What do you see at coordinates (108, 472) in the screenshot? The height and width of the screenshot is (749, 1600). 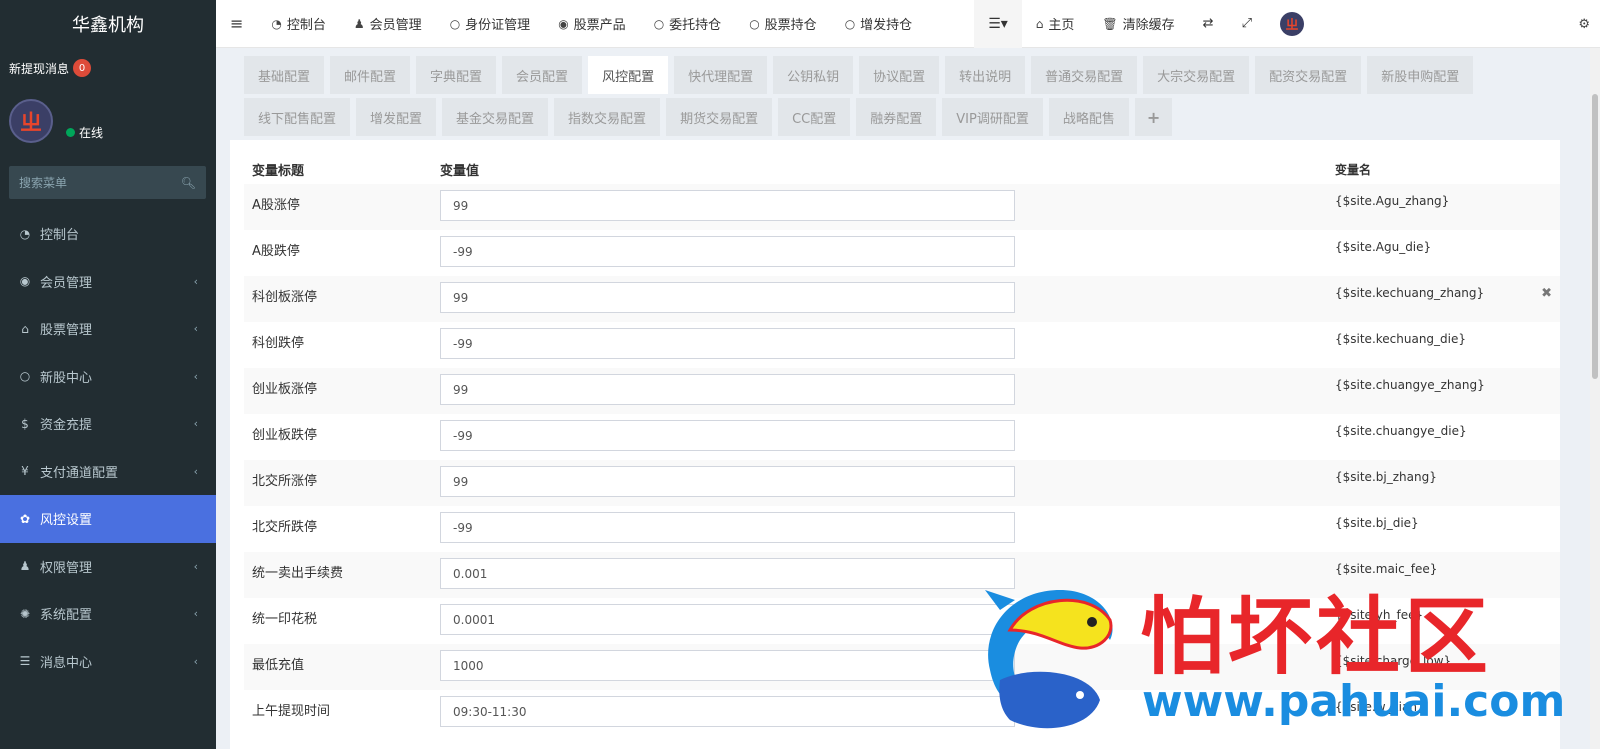 I see `sidebar-item-6: ¥ 支付通道配置 ‹` at bounding box center [108, 472].